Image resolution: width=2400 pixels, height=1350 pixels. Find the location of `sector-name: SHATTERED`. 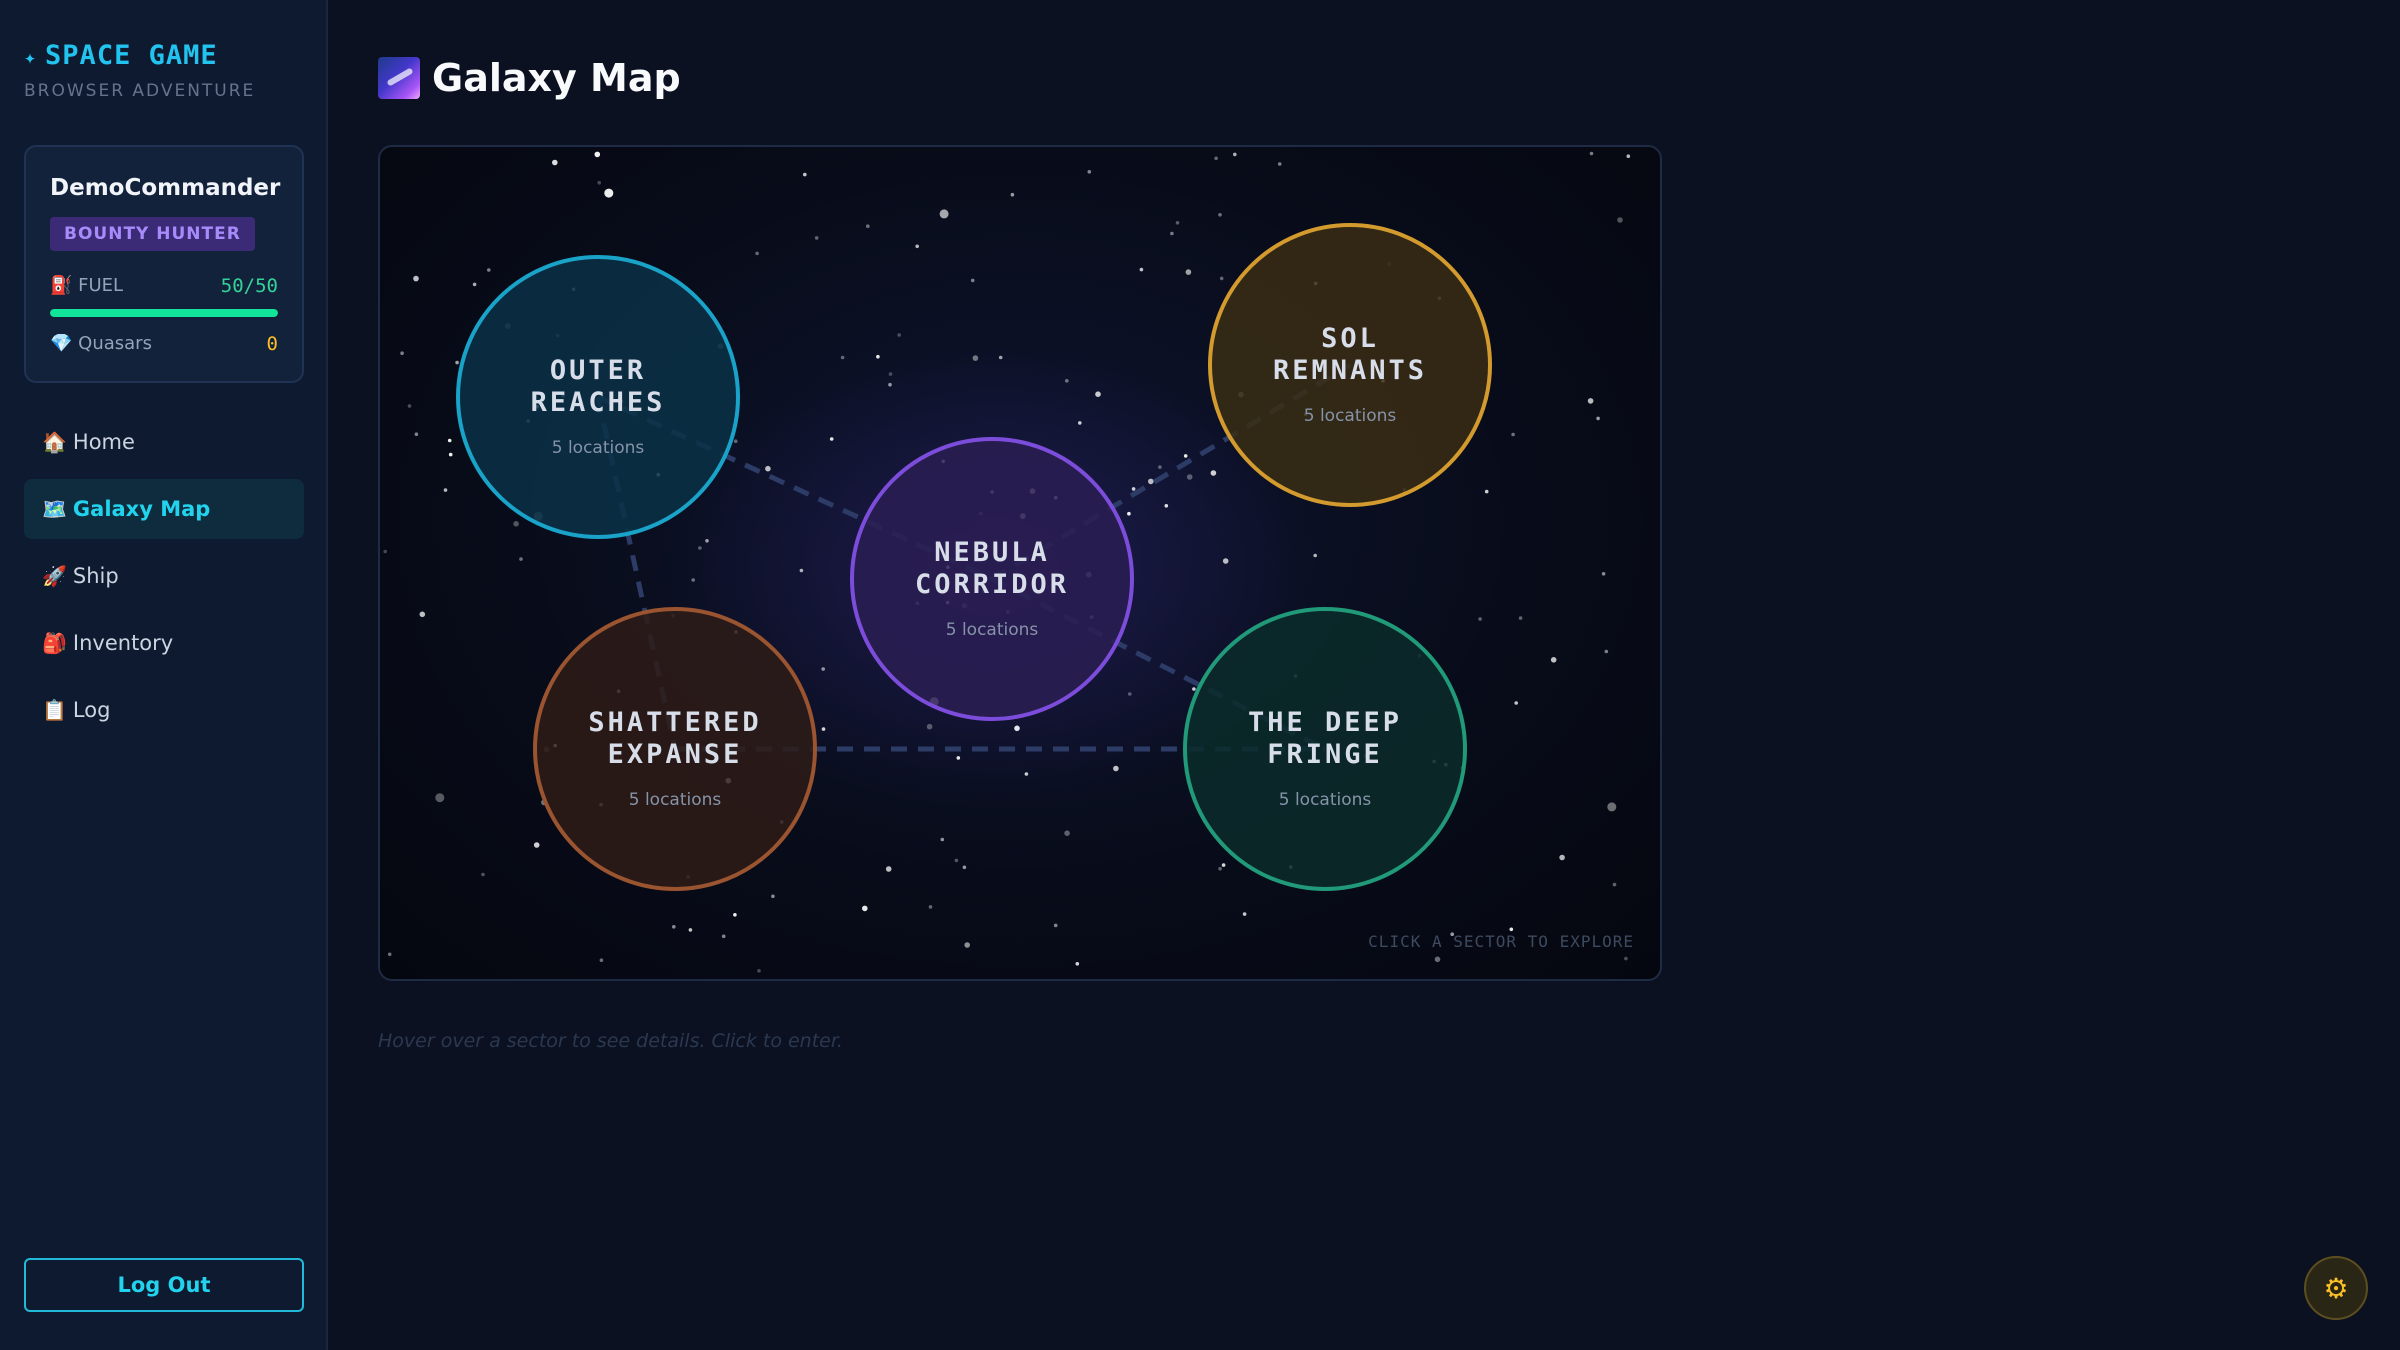

sector-name: SHATTERED is located at coordinates (674, 722).